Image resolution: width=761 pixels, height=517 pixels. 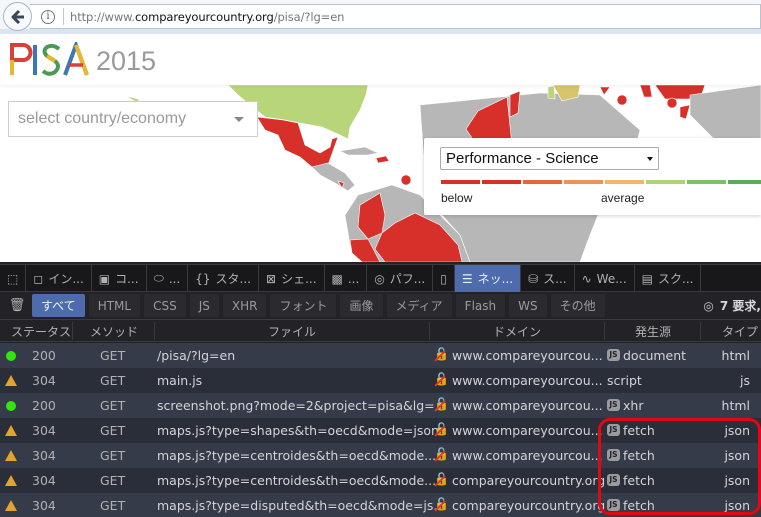 I want to click on filter-button: 画像, so click(x=361, y=305).